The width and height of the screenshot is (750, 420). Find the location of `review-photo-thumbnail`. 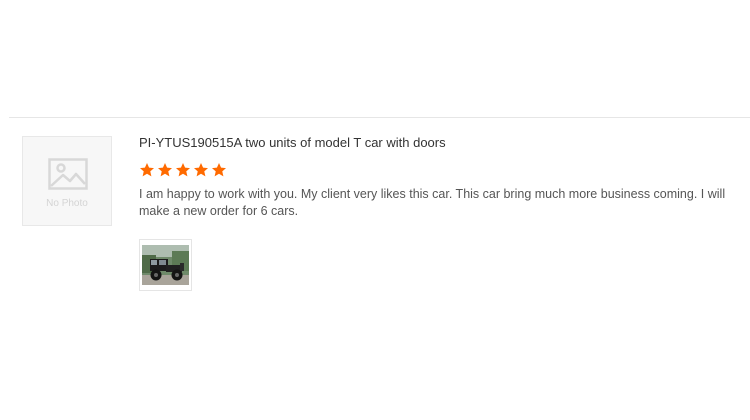

review-photo-thumbnail is located at coordinates (165, 265).